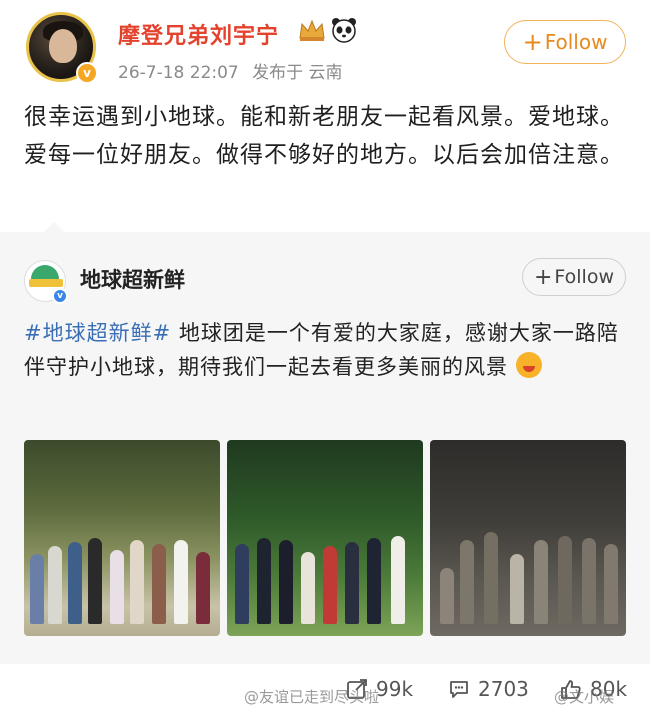 This screenshot has height=714, width=650. Describe the element at coordinates (312, 697) in the screenshot. I see `watermark-left: @友谊已走到尽头啦` at that location.